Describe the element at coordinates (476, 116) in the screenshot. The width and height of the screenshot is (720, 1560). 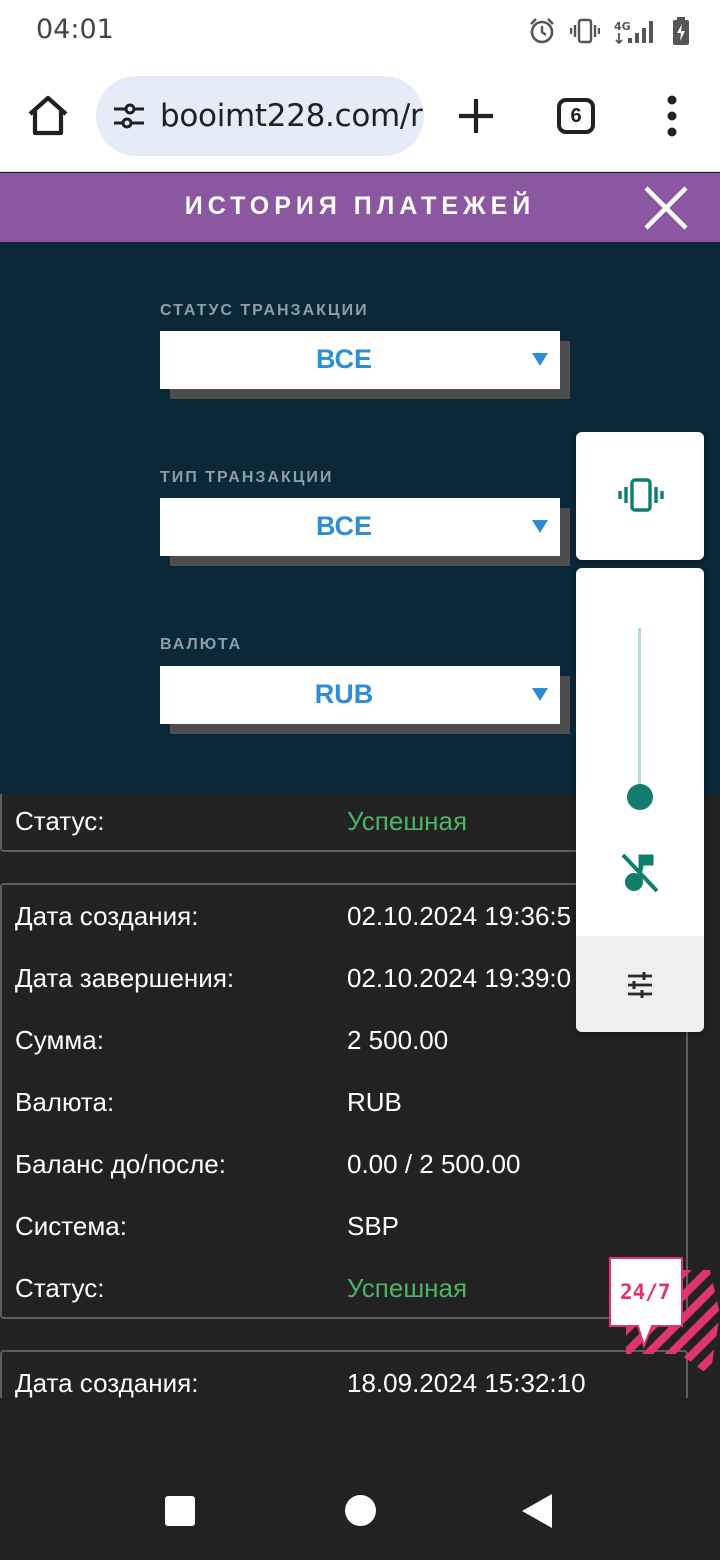
I see `new-tab-icon` at that location.